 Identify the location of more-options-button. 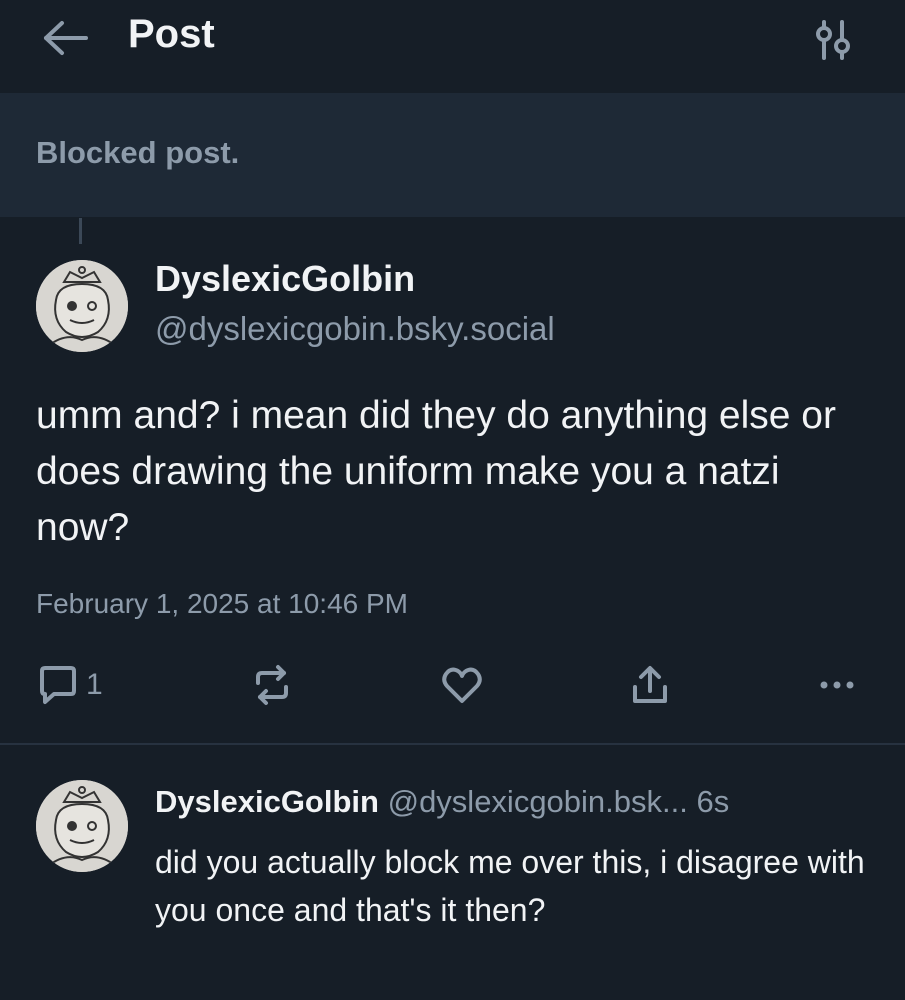
(837, 685).